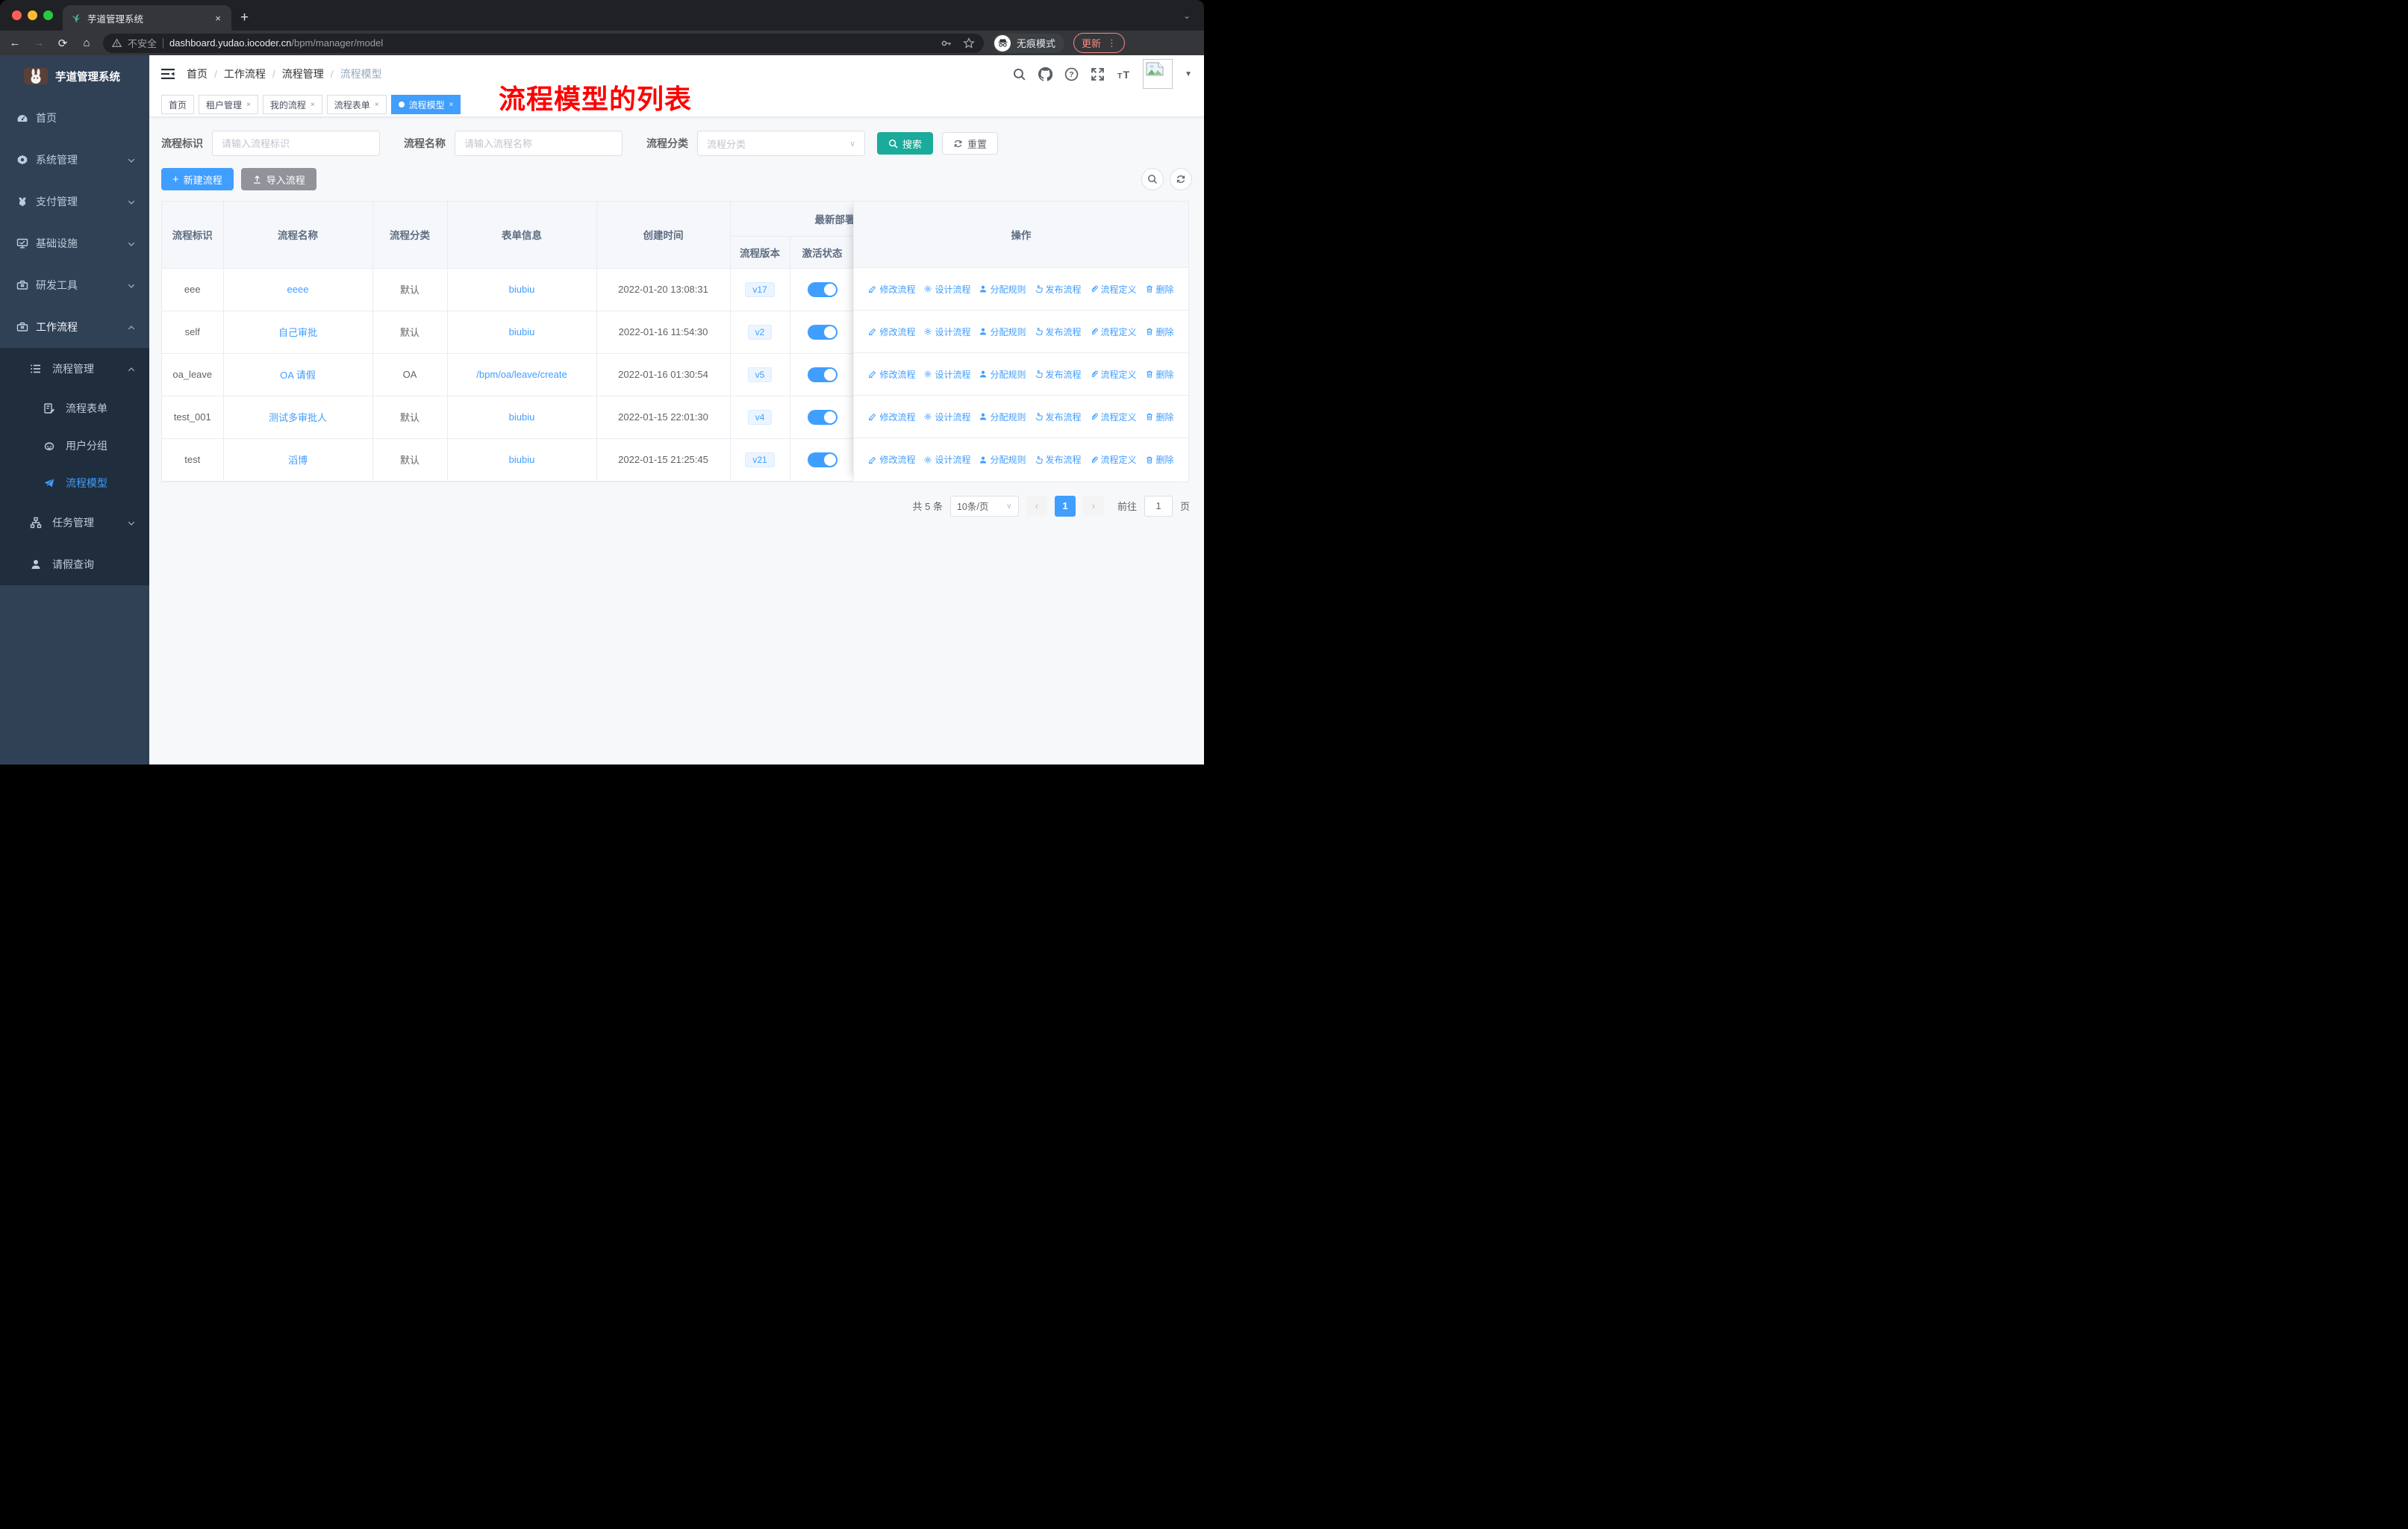 The width and height of the screenshot is (2408, 1529). What do you see at coordinates (1093, 506) in the screenshot?
I see `next-page-button: ›` at bounding box center [1093, 506].